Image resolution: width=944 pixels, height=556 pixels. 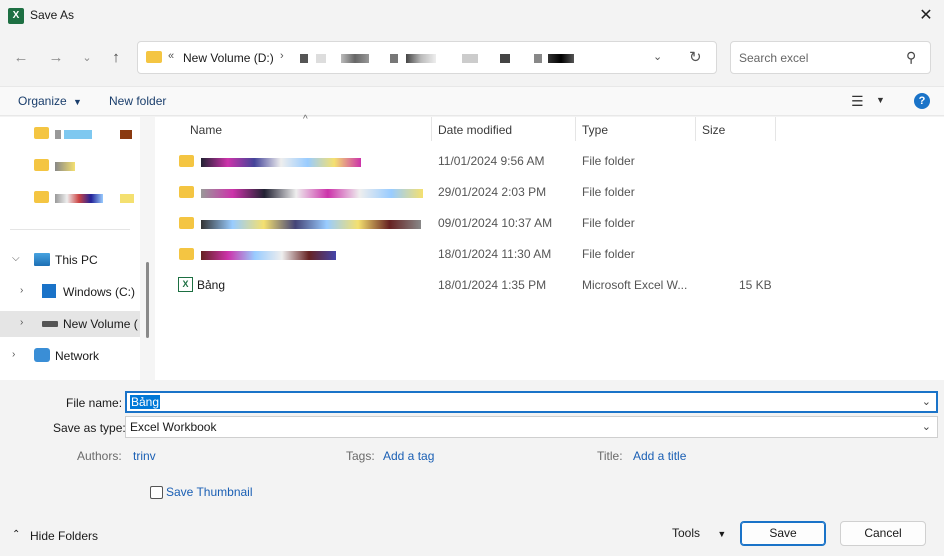 What do you see at coordinates (206, 130) in the screenshot?
I see `column-header-name: Name` at bounding box center [206, 130].